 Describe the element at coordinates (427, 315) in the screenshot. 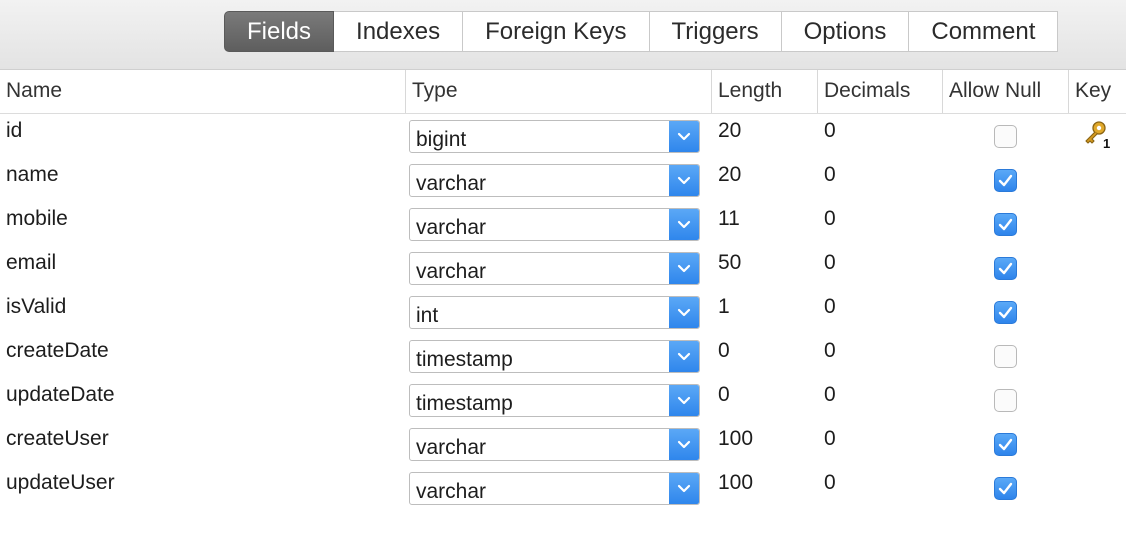

I see `type-value: int` at that location.